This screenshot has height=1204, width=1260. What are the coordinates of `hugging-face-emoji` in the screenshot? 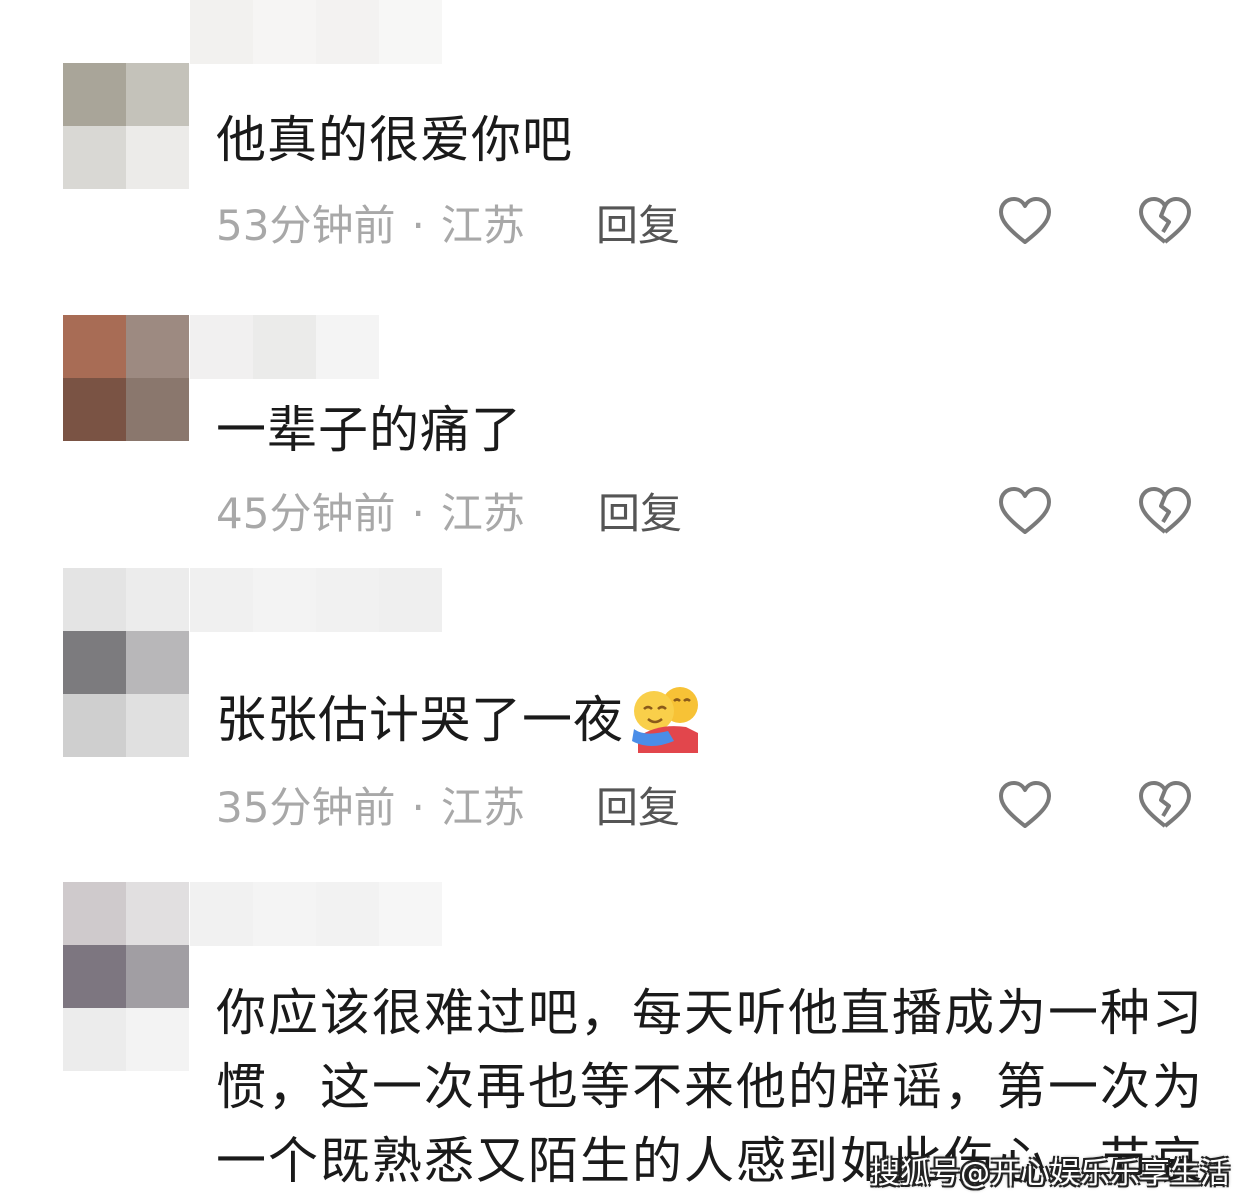 It's located at (665, 720).